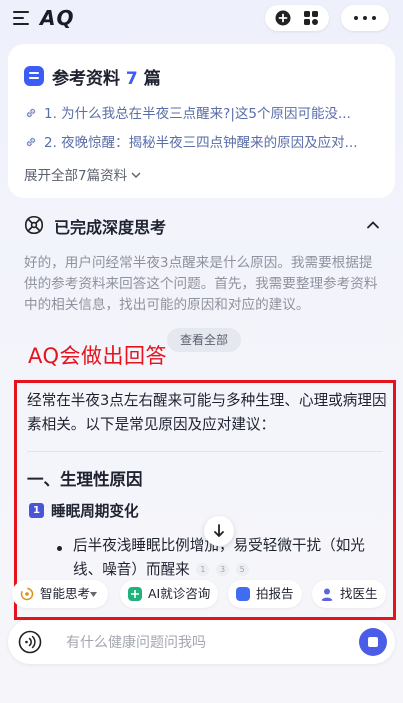 The height and width of the screenshot is (703, 403). I want to click on thinking-header: 已完成深度思考, so click(204, 226).